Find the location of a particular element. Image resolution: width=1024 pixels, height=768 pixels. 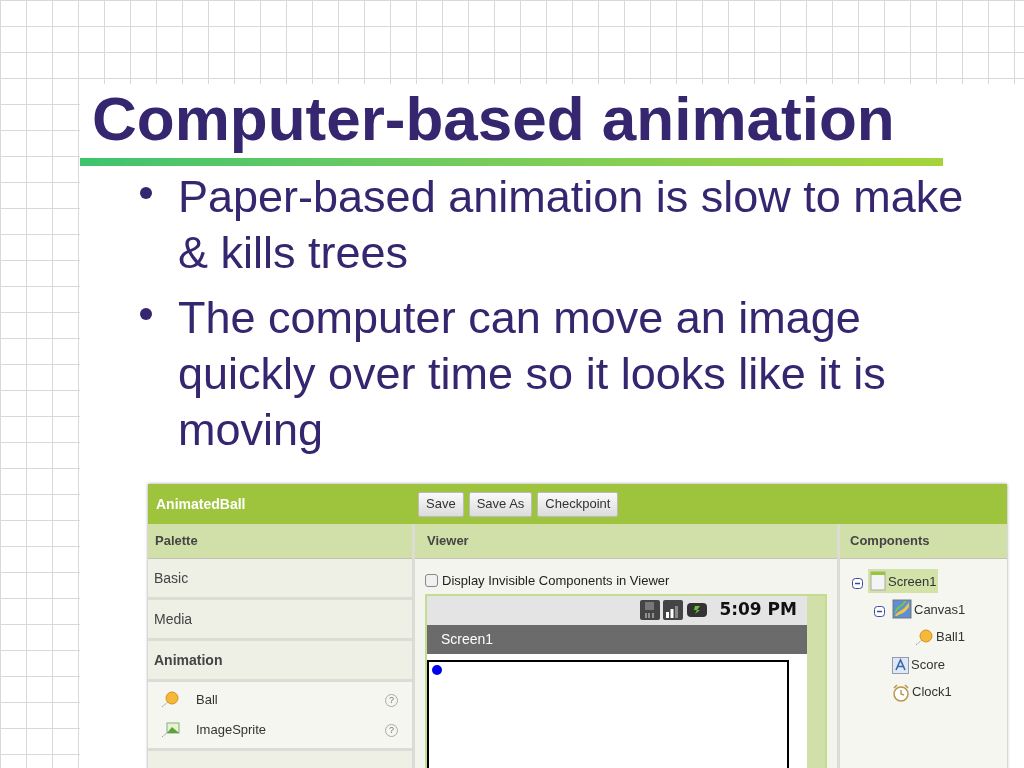

palette-category: Animation is located at coordinates (280, 661).